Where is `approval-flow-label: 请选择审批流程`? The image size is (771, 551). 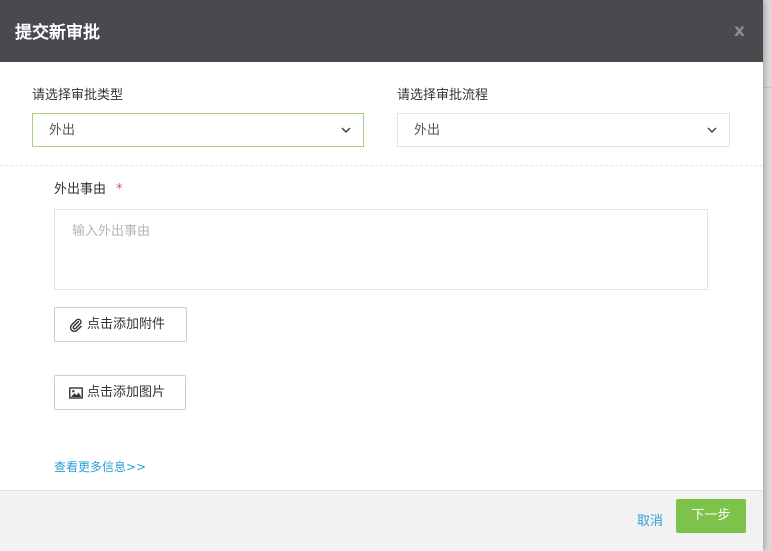
approval-flow-label: 请选择审批流程 is located at coordinates (443, 95).